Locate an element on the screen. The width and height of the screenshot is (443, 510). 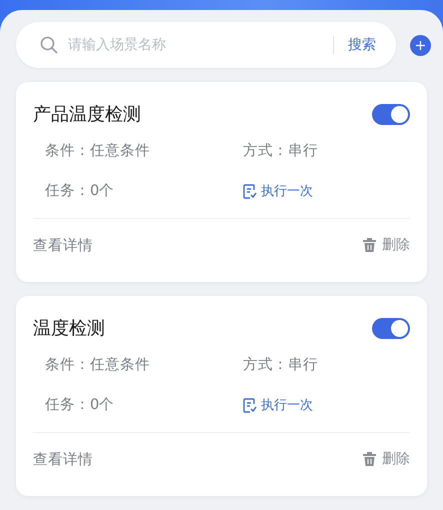
add-button is located at coordinates (420, 45).